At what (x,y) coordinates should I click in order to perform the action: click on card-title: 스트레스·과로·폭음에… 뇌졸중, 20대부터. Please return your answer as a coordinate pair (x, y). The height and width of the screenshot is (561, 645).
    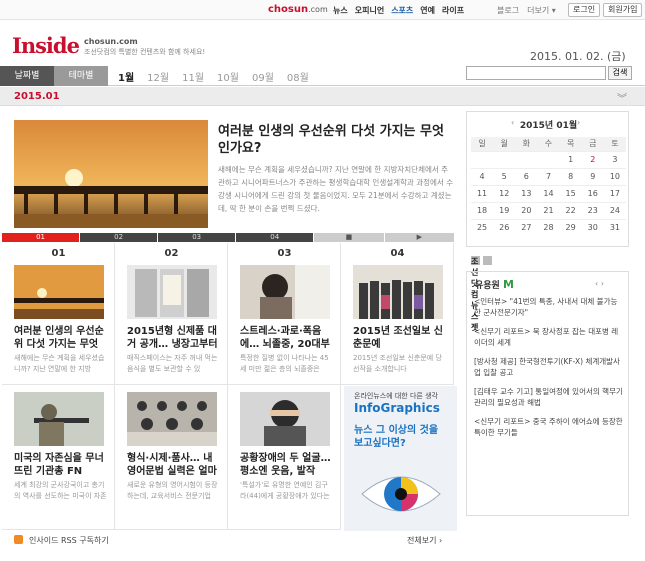
    Looking at the image, I should click on (286, 338).